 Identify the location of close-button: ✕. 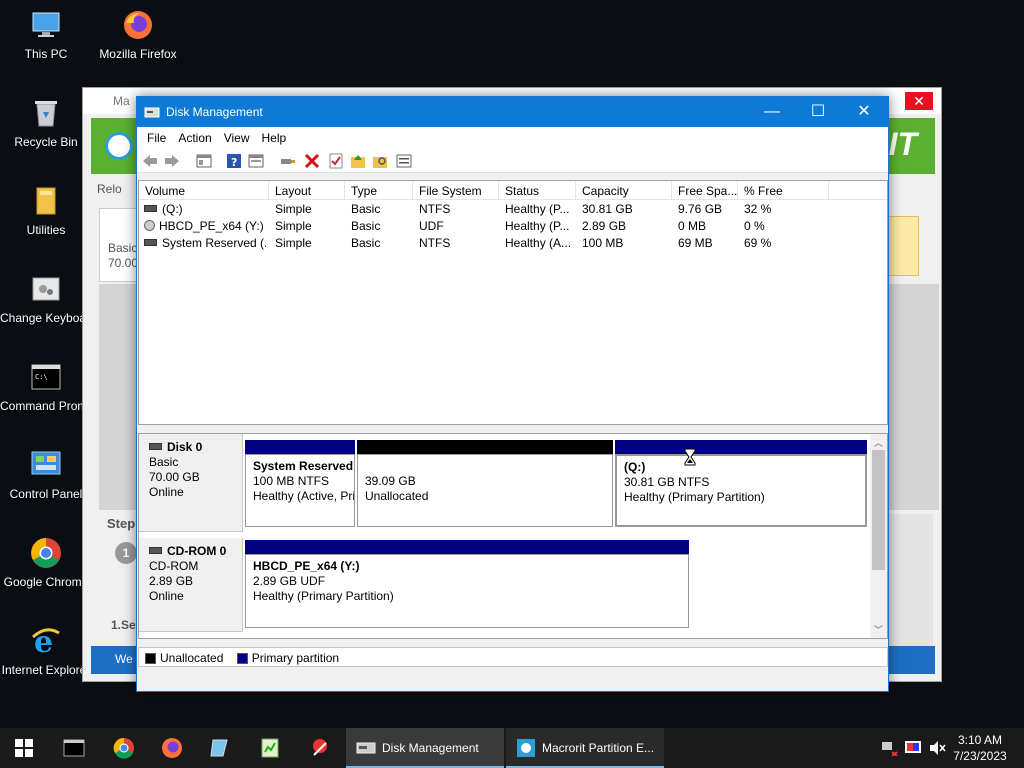
(864, 112).